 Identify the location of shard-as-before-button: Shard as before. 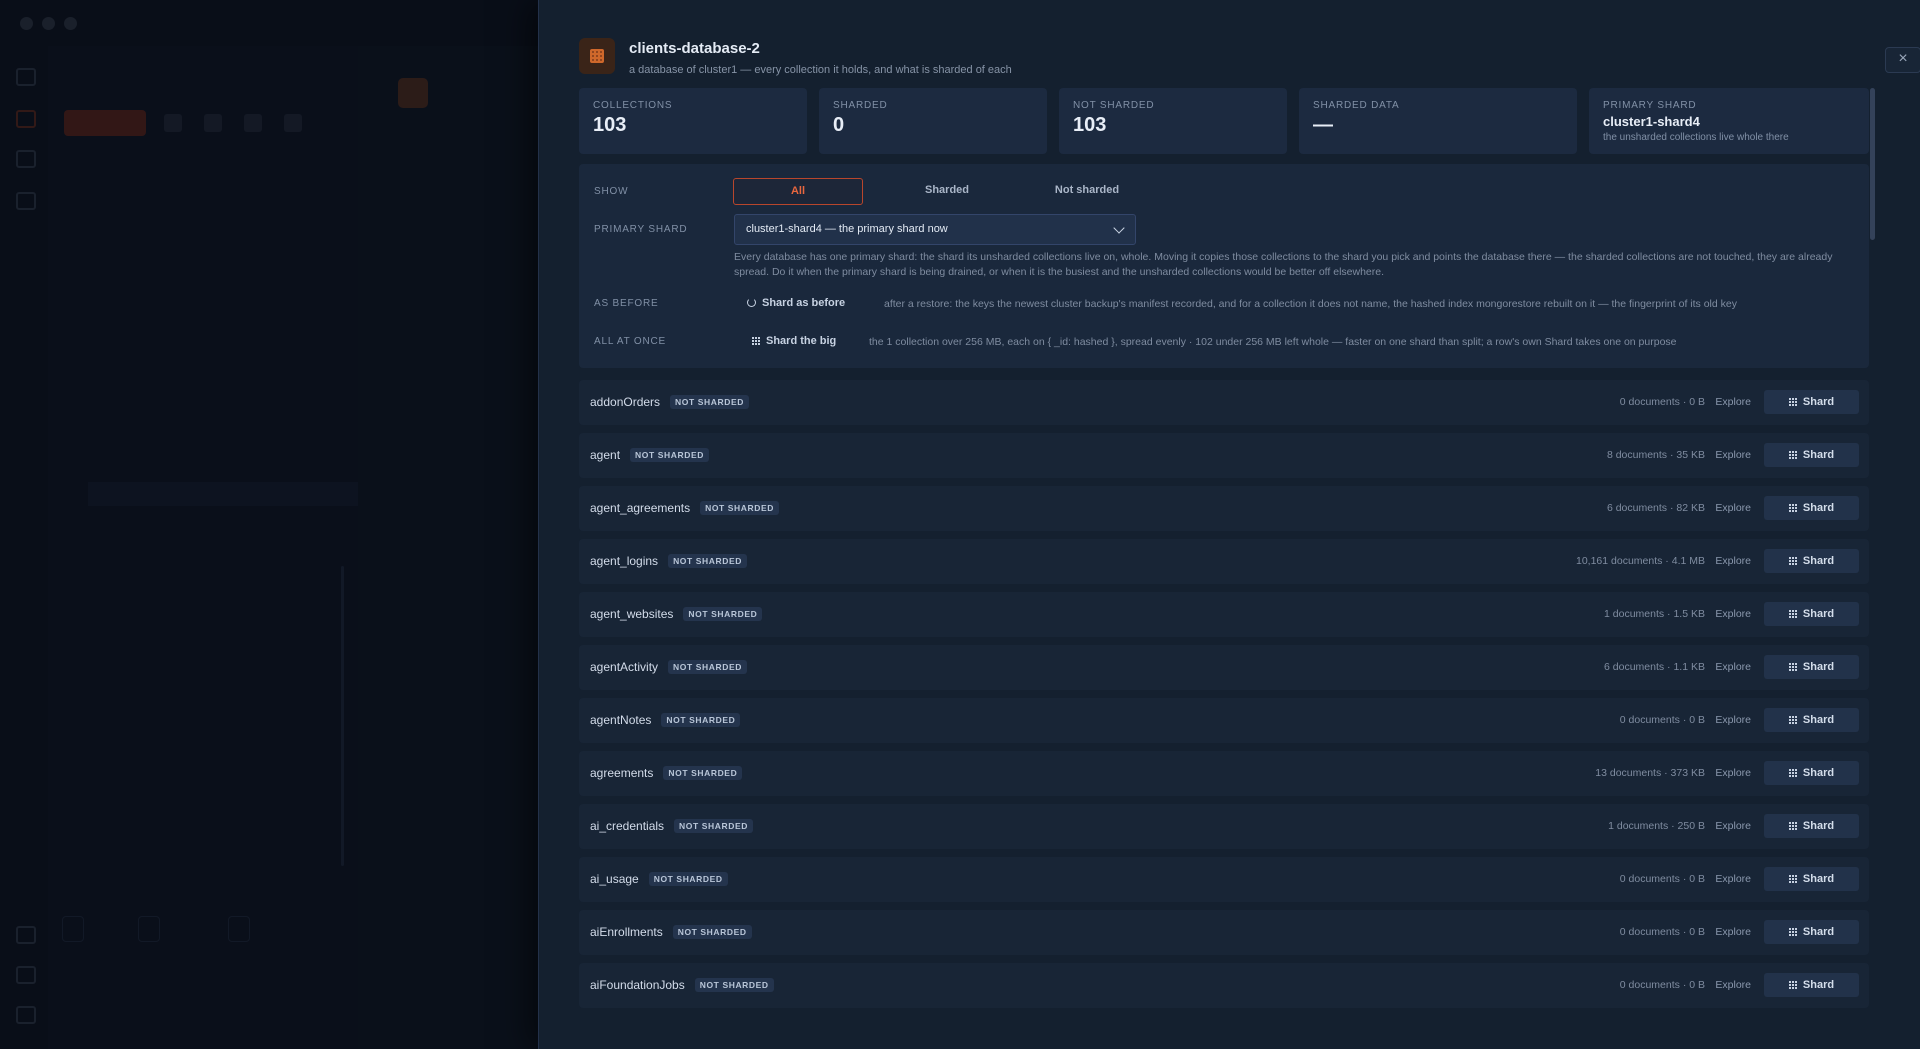
(796, 303).